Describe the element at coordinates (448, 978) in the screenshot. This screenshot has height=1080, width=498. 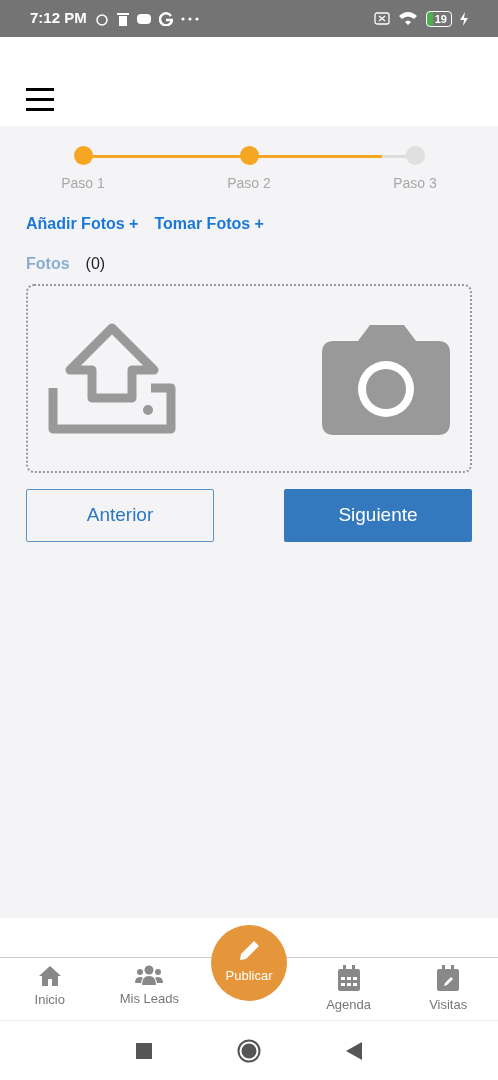
I see `calendar-edit-icon` at that location.